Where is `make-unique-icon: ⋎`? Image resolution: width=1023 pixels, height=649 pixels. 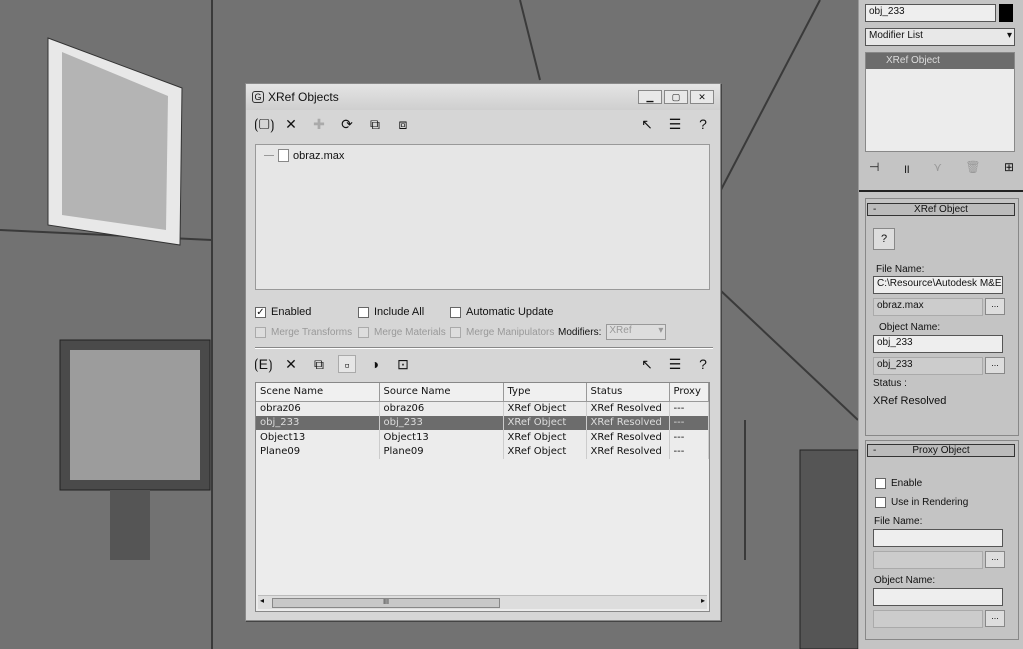
make-unique-icon: ⋎ is located at coordinates (937, 168).